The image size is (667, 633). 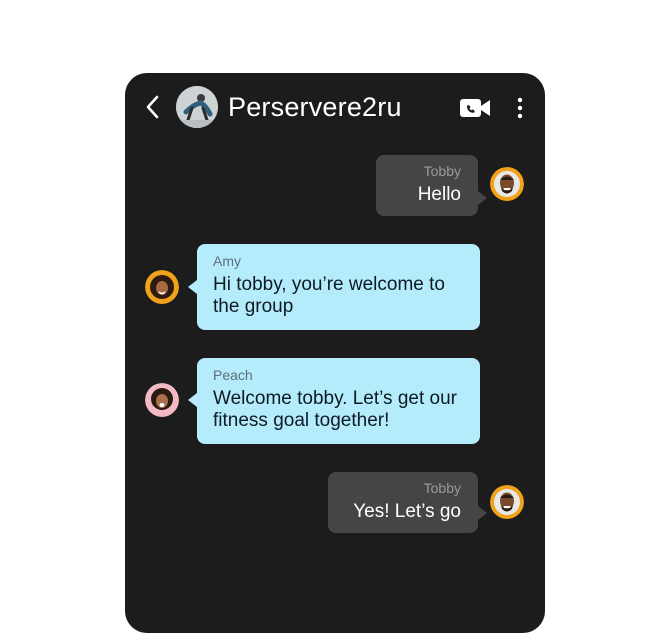 I want to click on video-call-button, so click(x=475, y=108).